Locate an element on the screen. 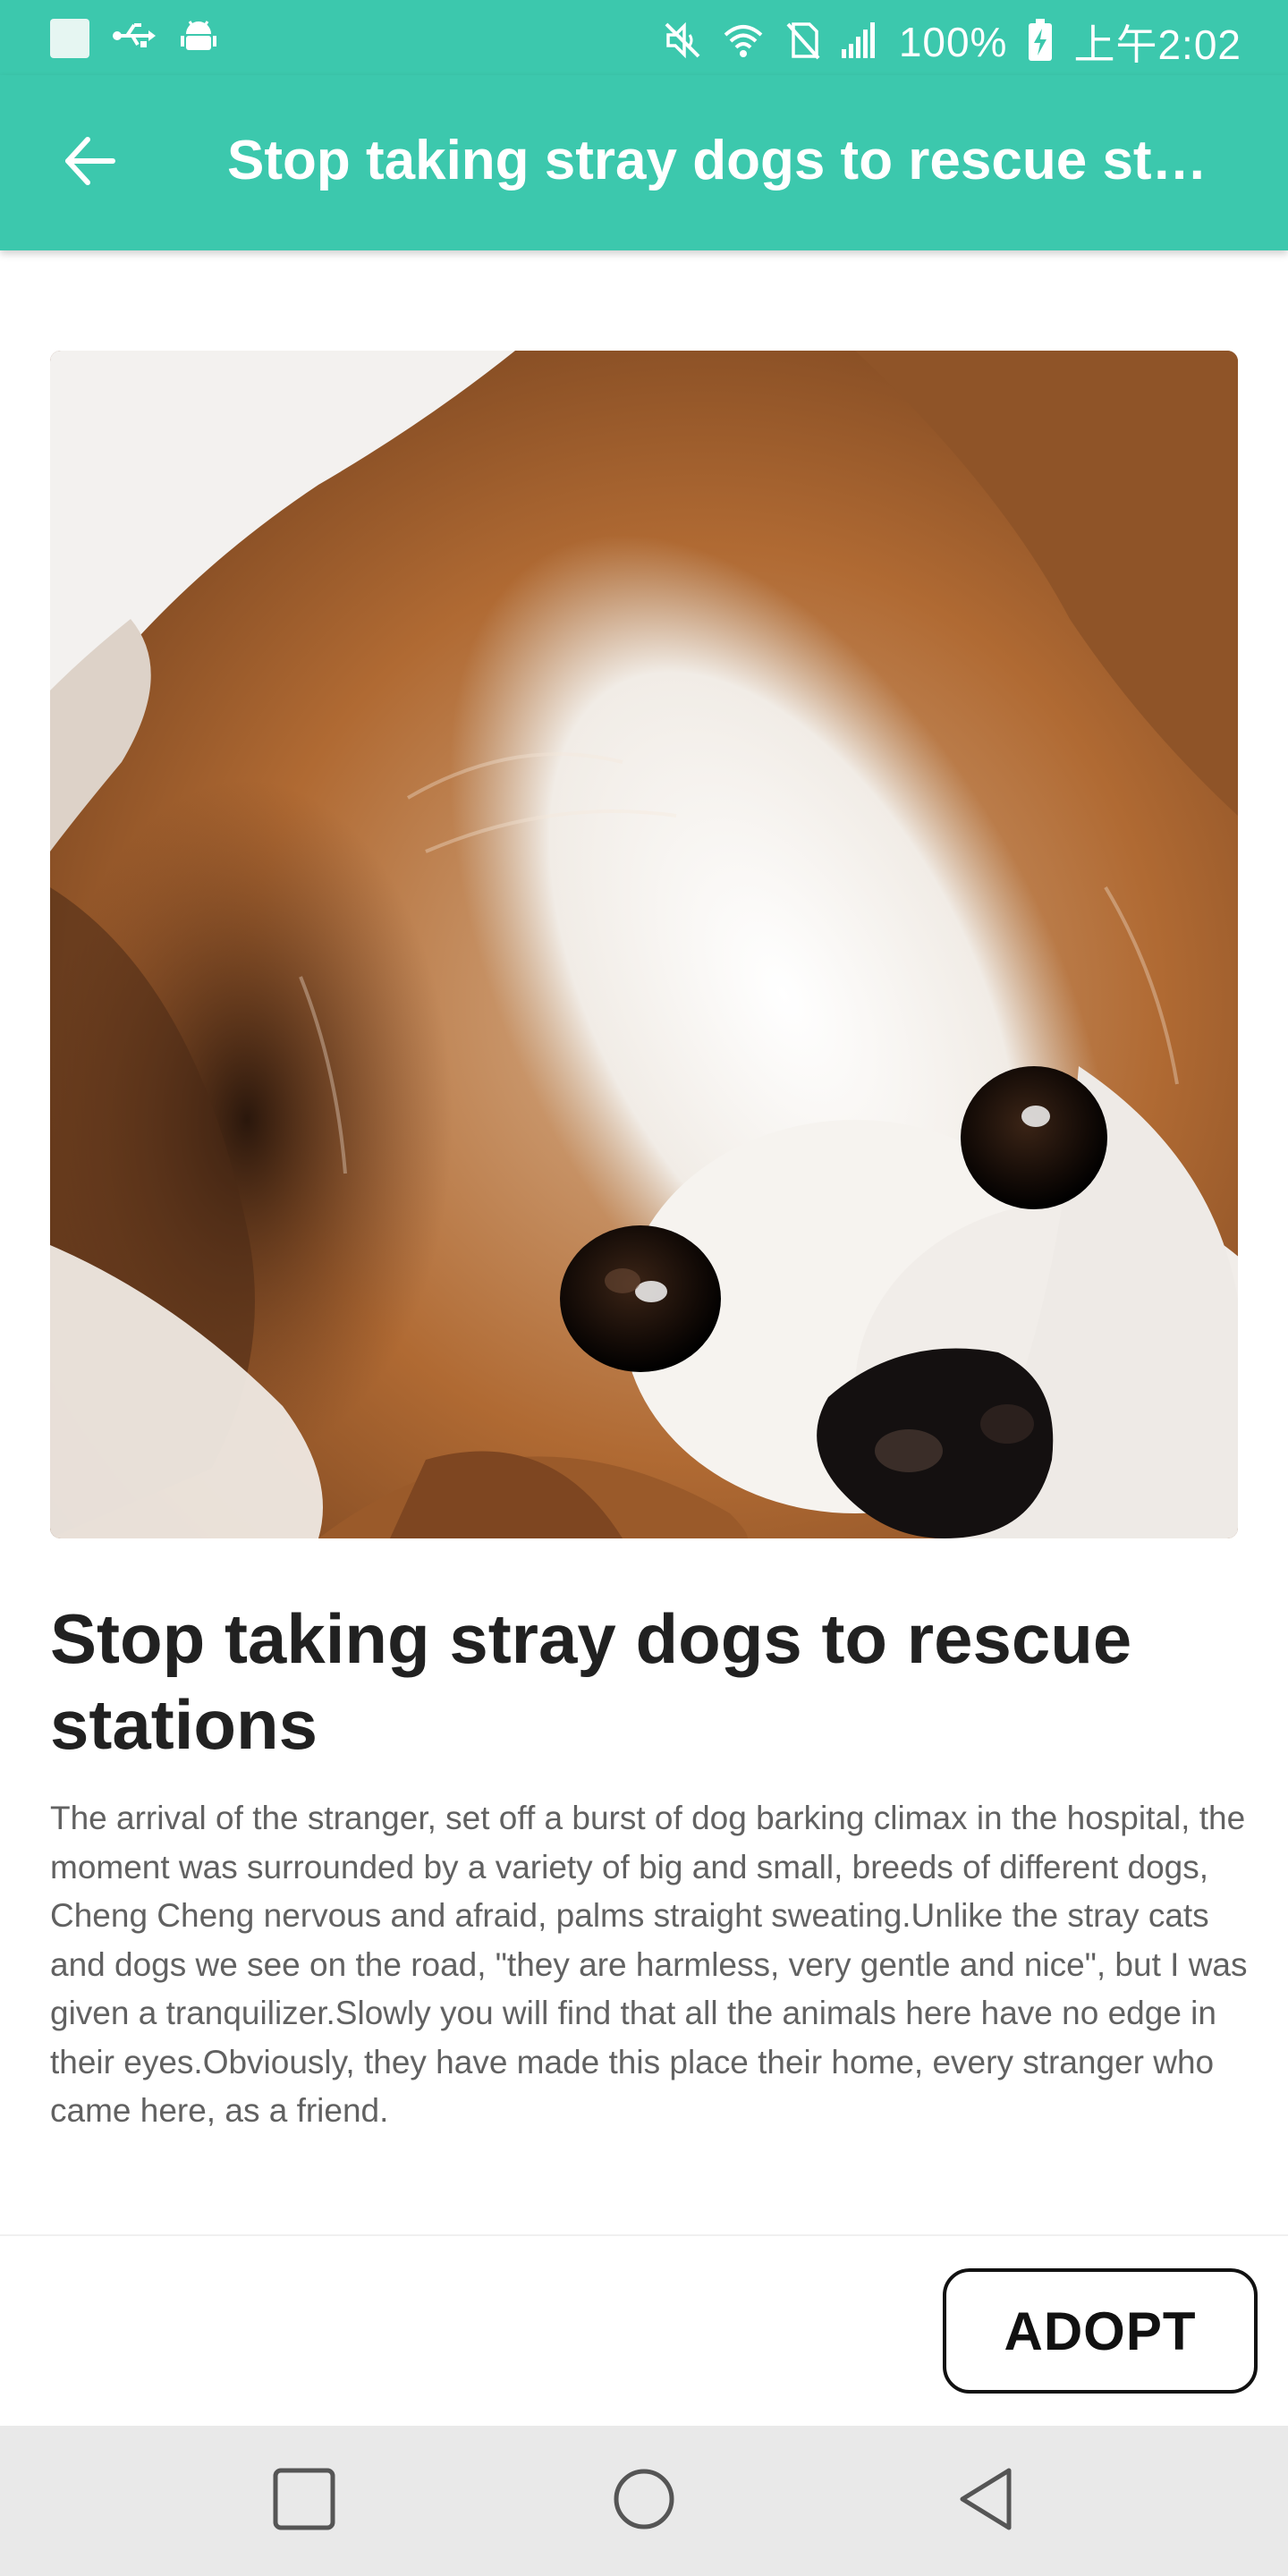 The width and height of the screenshot is (1288, 2576). recent-apps-button is located at coordinates (304, 2501).